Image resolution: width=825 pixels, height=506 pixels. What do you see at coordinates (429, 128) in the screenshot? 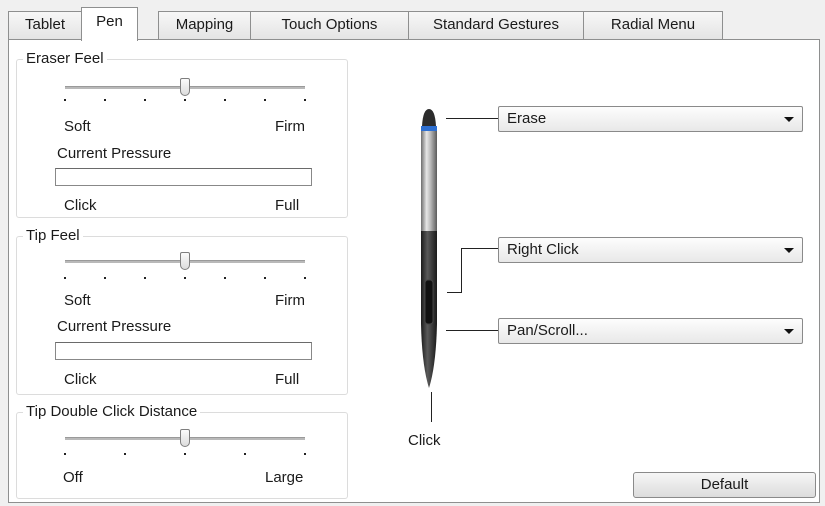
I see `pen-blue-ring` at bounding box center [429, 128].